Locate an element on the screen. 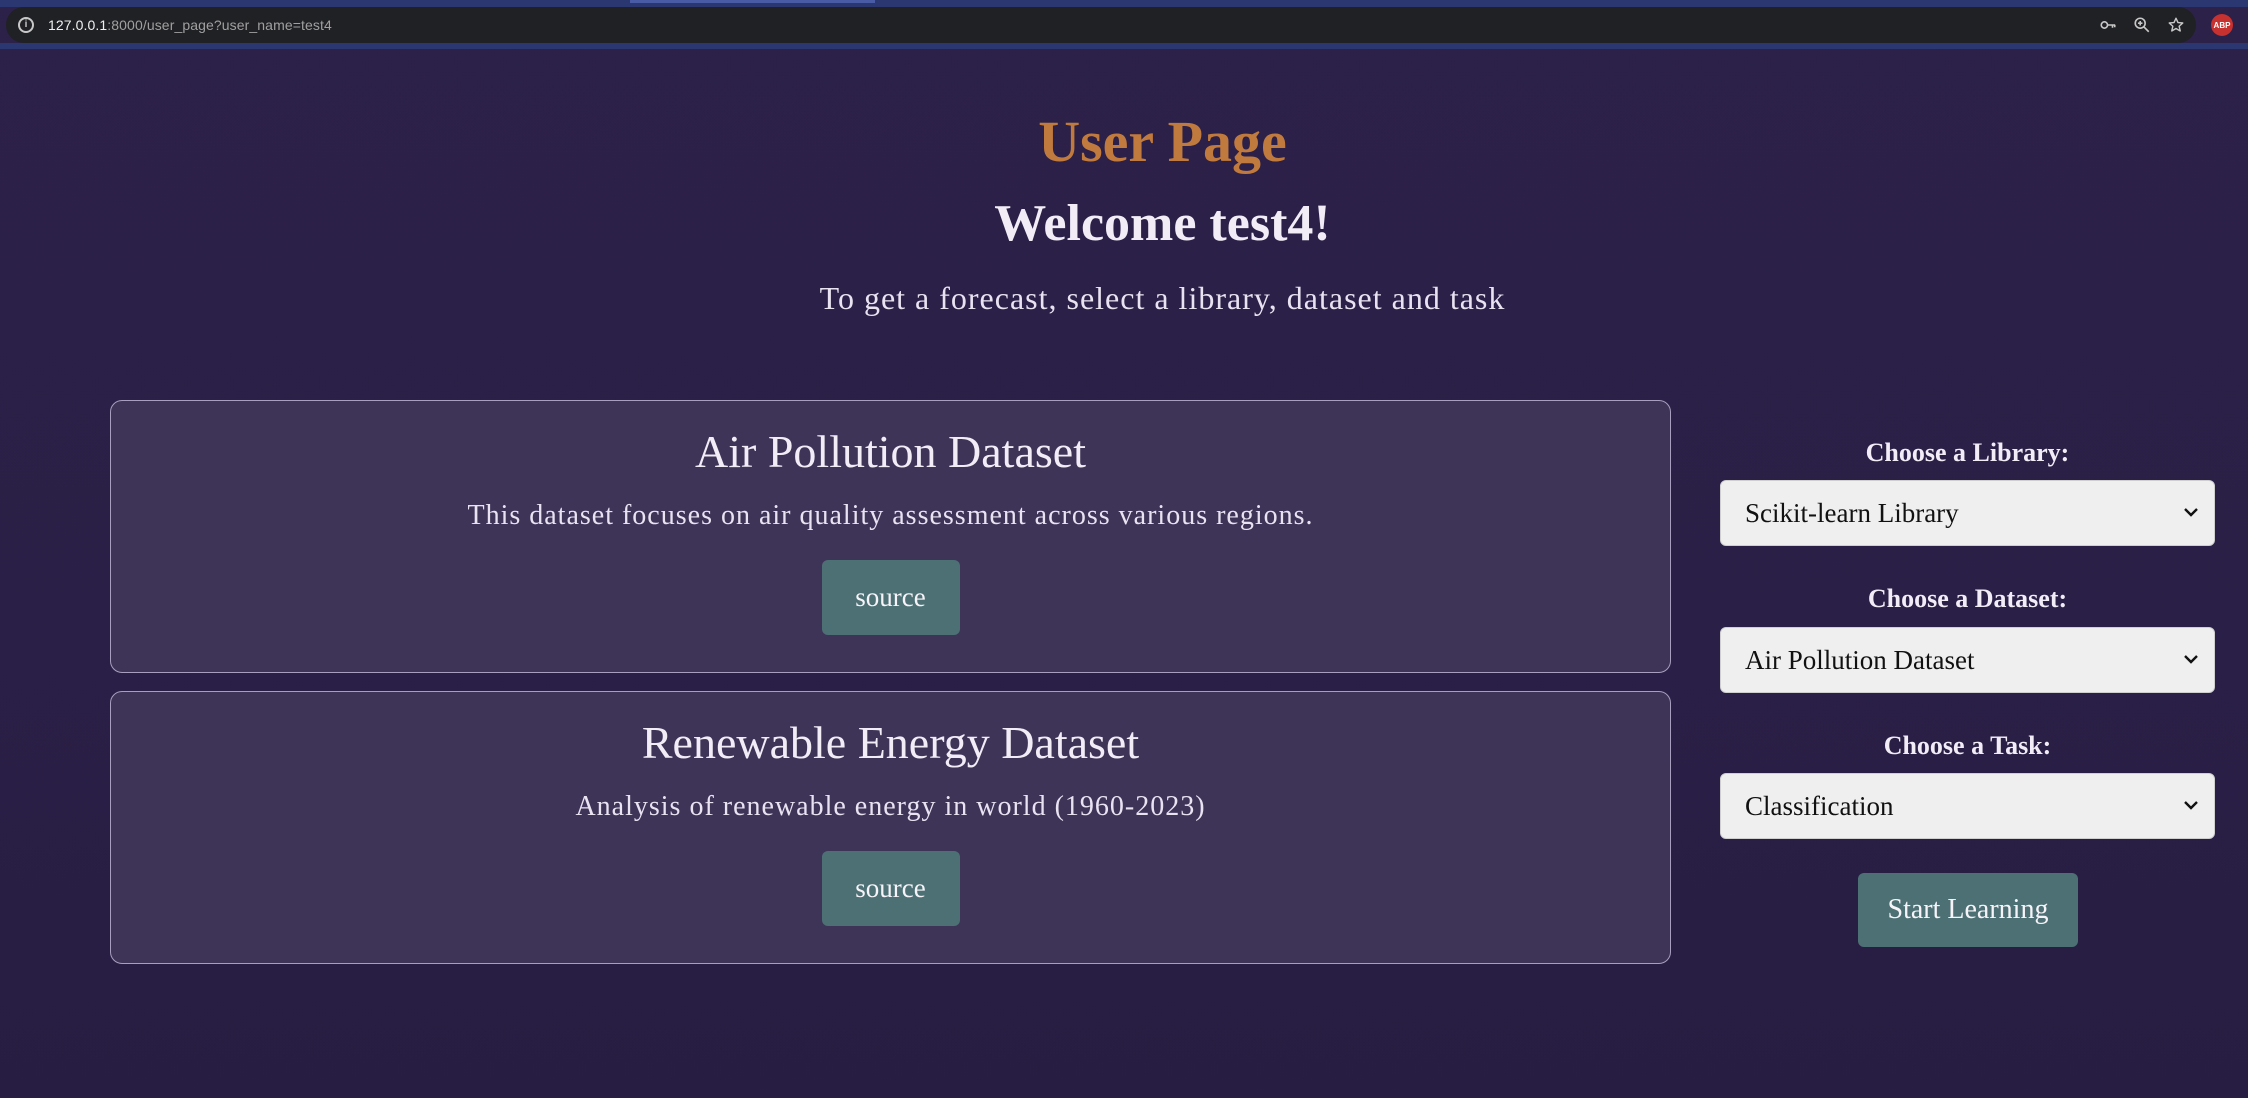 The width and height of the screenshot is (2248, 1098). library-label: Choose a Library: is located at coordinates (1967, 452).